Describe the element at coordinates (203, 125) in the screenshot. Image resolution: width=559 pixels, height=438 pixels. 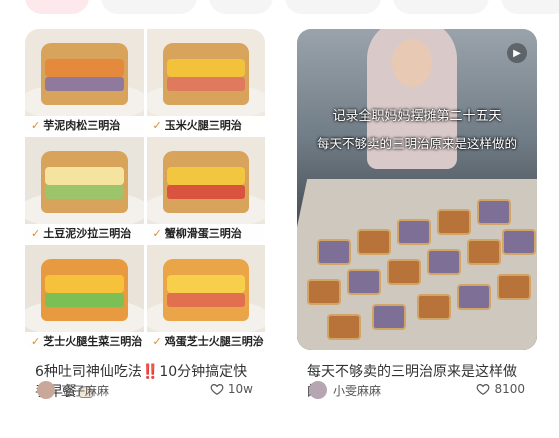
I see `collage-label: 玉米火腿三明治` at that location.